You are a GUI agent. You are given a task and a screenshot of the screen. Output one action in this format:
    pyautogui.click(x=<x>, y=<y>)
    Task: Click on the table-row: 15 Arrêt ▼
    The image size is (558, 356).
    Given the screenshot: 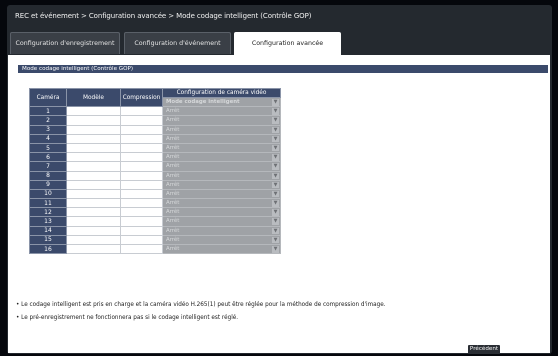 What is the action you would take?
    pyautogui.click(x=155, y=240)
    